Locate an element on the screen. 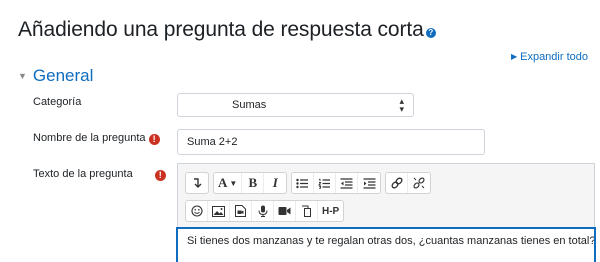 The width and height of the screenshot is (600, 262). caret-down-icon: ▼ is located at coordinates (22, 76).